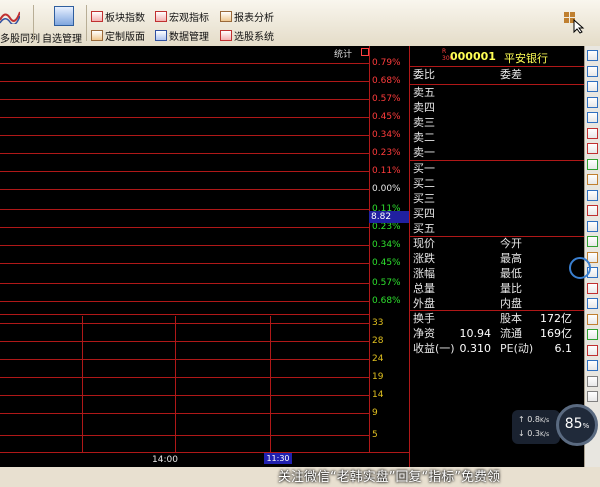  Describe the element at coordinates (62, 37) in the screenshot. I see `favorites-button: 自选管理` at that location.